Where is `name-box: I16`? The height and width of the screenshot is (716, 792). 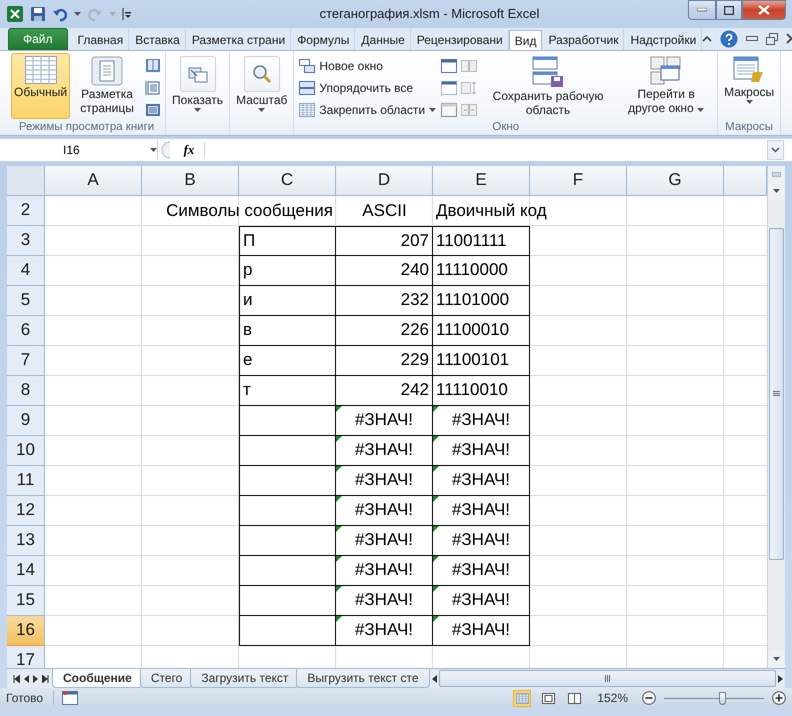
name-box: I16 is located at coordinates (83, 150).